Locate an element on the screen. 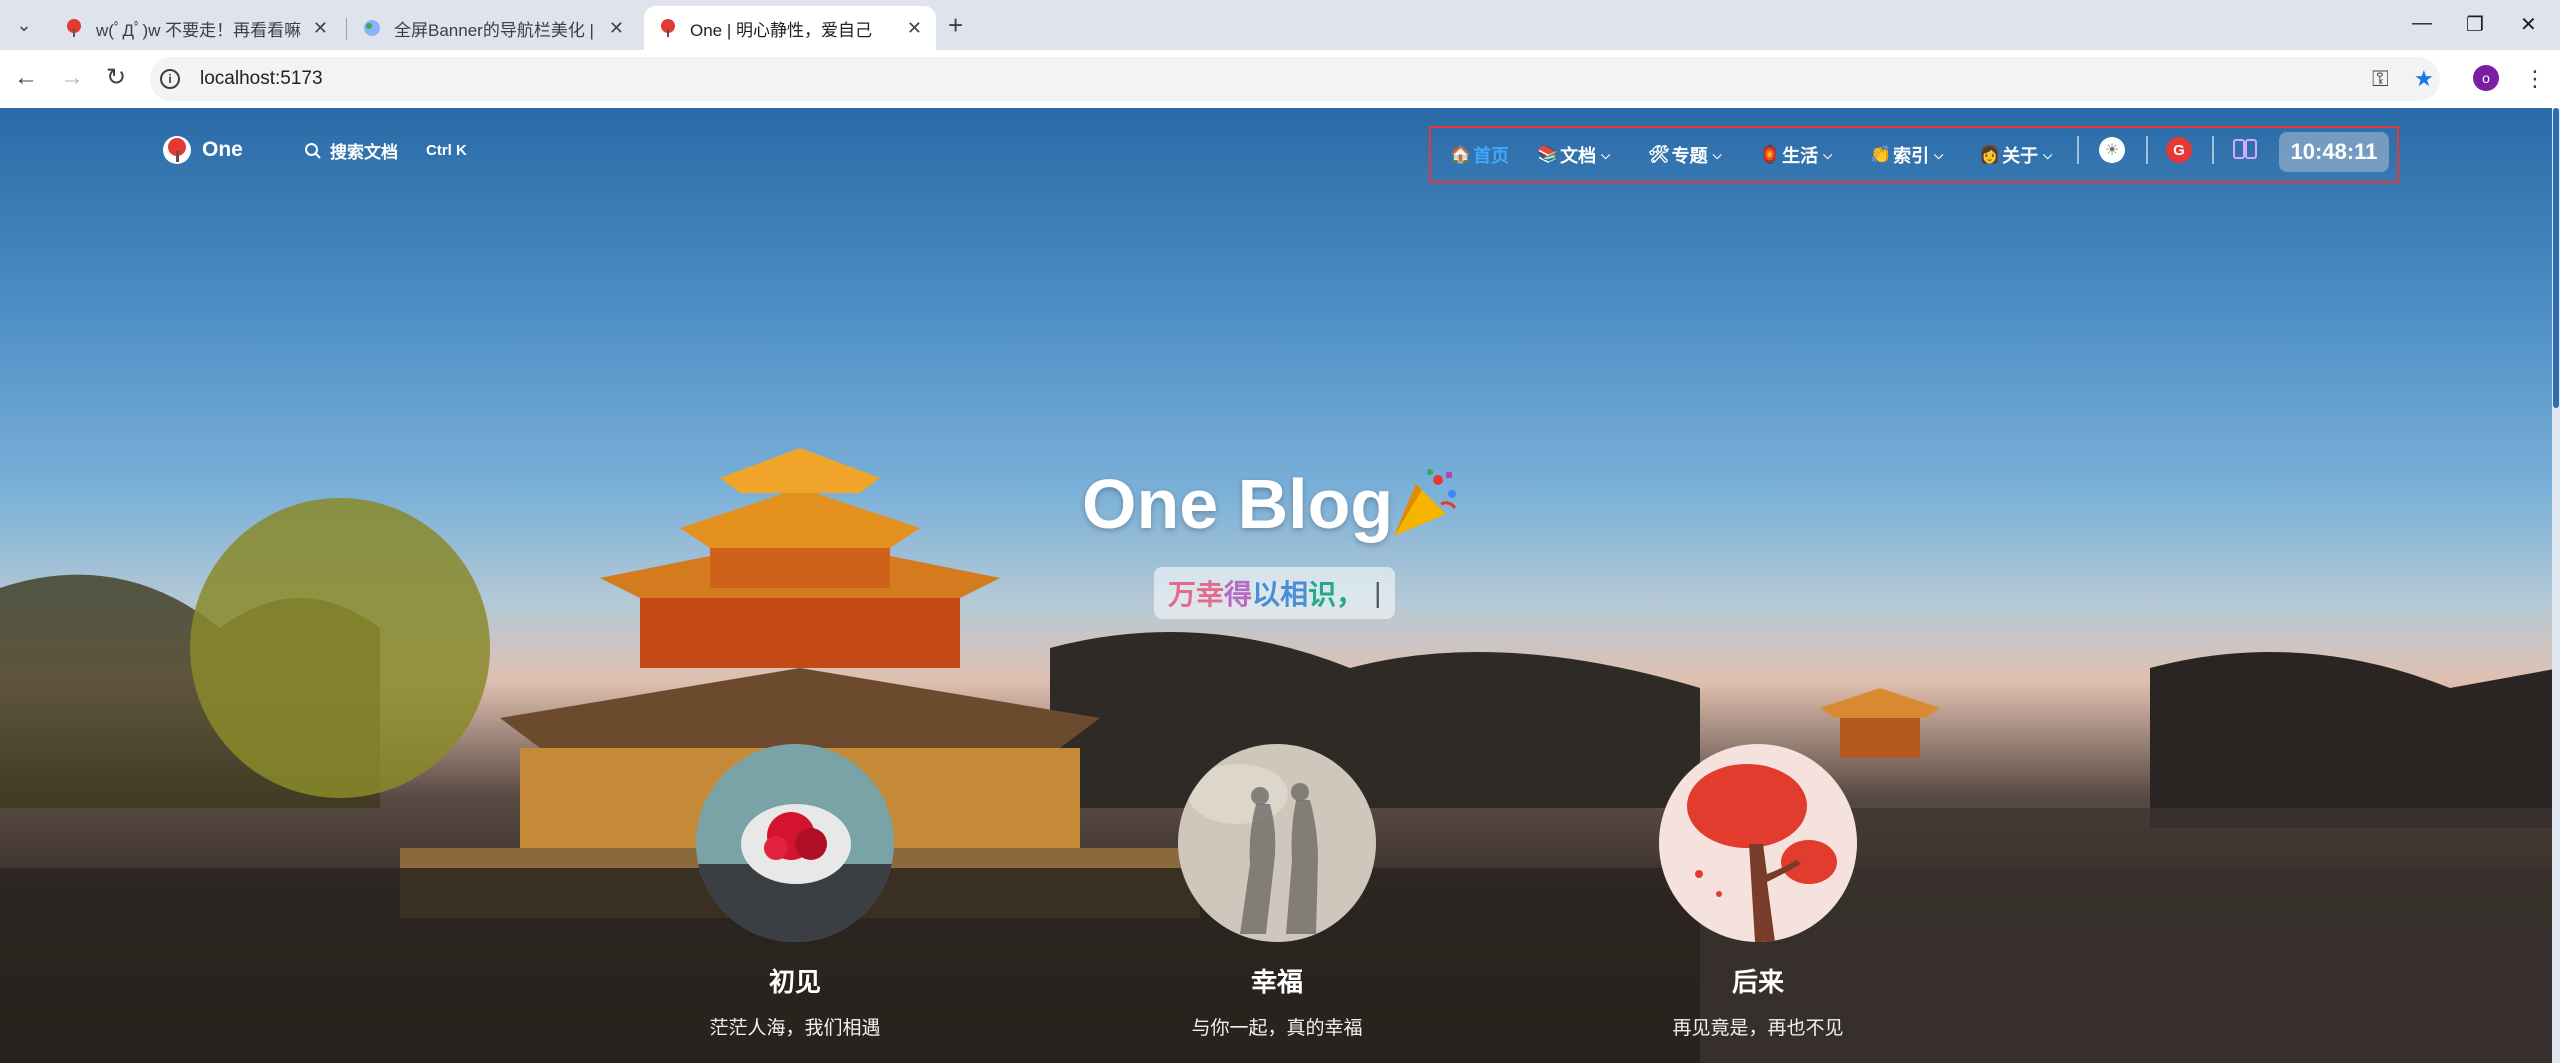  nav-label: 首页 is located at coordinates (1491, 156).